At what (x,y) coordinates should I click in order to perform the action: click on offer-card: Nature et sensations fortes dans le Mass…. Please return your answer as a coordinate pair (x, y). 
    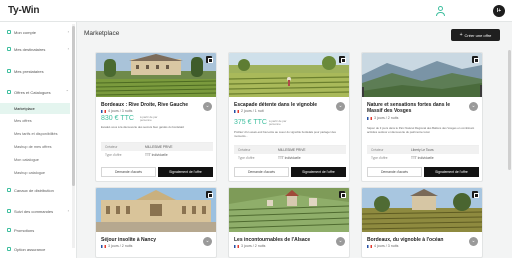
    Looking at the image, I should click on (422, 117).